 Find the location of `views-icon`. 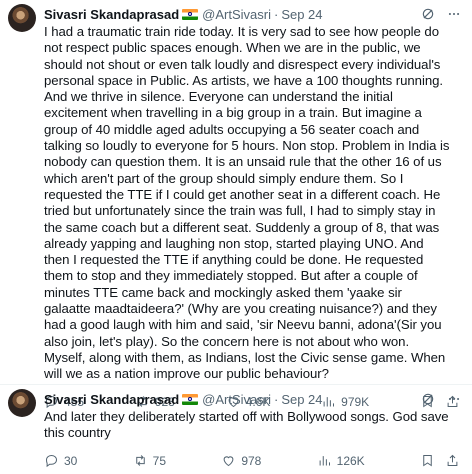

views-icon is located at coordinates (324, 461).